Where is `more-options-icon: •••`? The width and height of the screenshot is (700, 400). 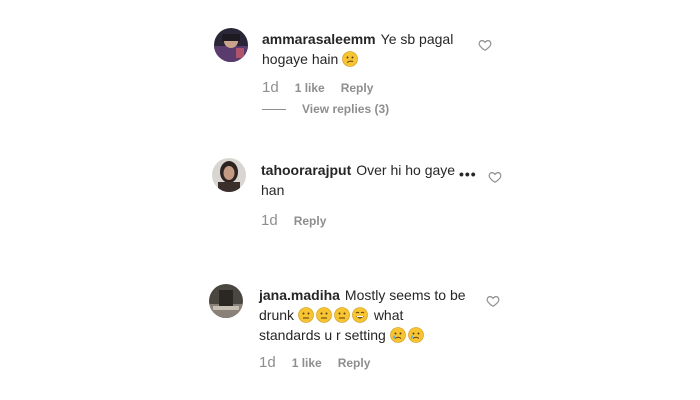 more-options-icon: ••• is located at coordinates (468, 174).